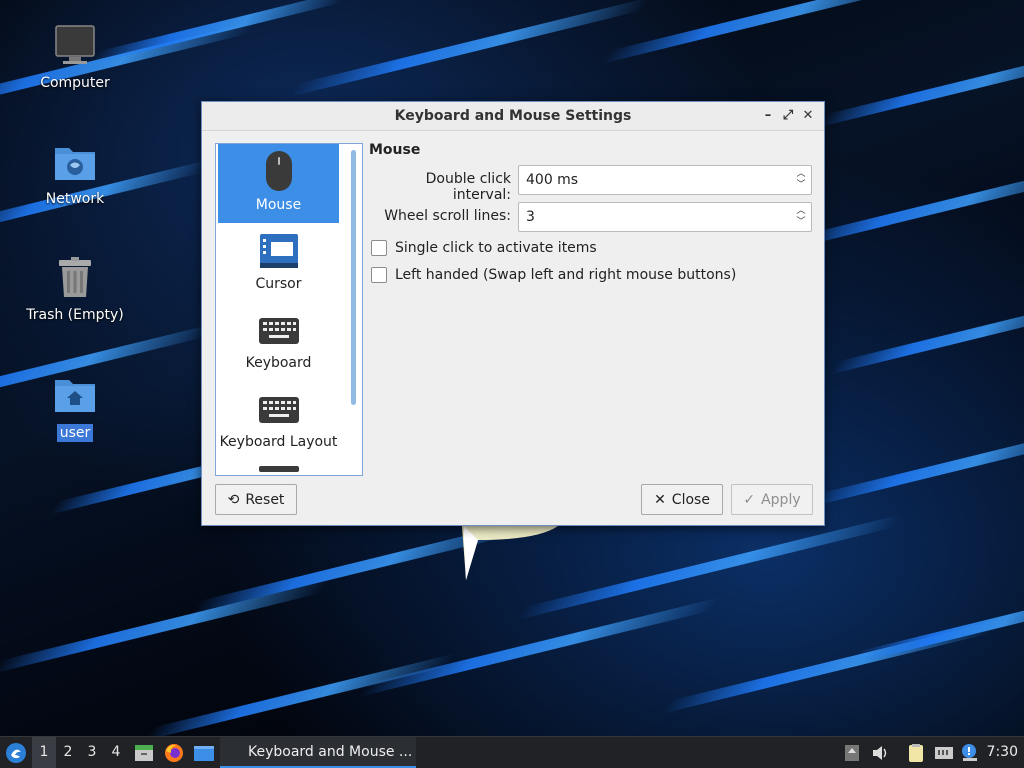 Image resolution: width=1024 pixels, height=768 pixels. I want to click on left-handed-checkbox, so click(379, 275).